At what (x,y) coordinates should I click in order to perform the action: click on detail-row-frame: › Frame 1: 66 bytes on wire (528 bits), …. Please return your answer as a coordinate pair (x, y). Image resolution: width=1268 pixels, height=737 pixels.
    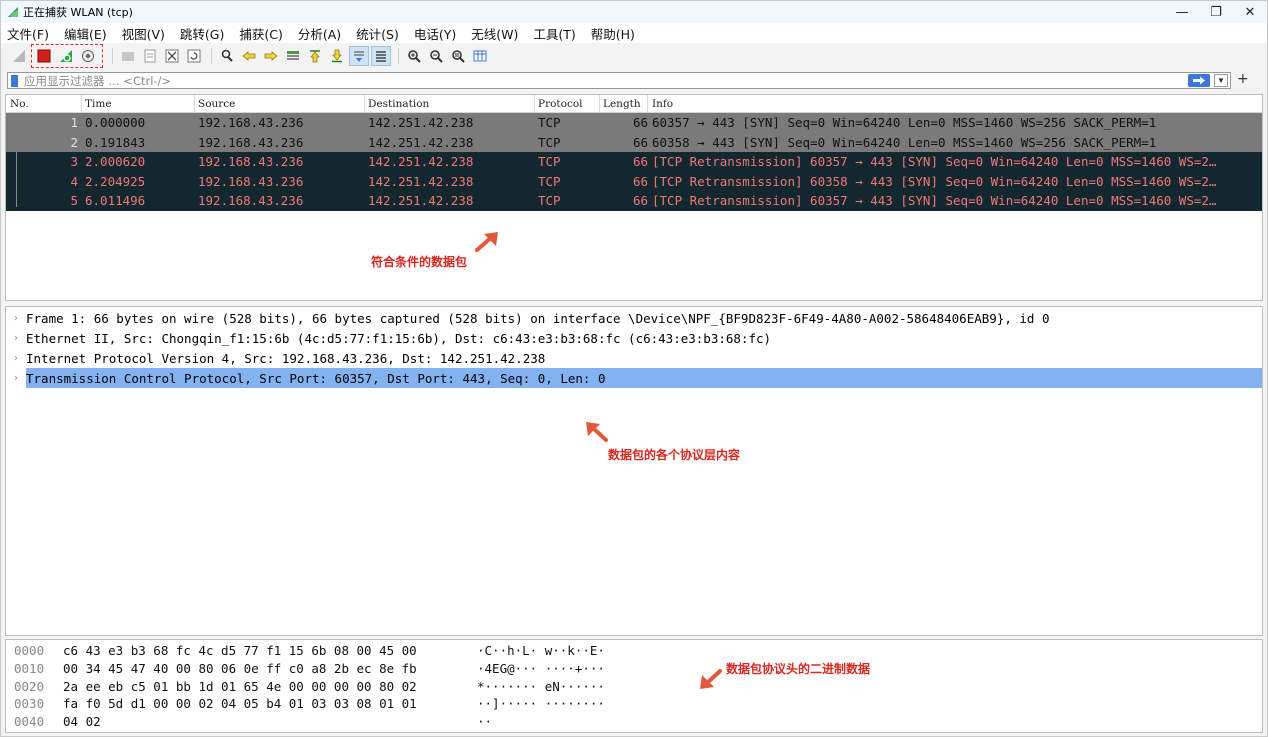
    Looking at the image, I should click on (634, 319).